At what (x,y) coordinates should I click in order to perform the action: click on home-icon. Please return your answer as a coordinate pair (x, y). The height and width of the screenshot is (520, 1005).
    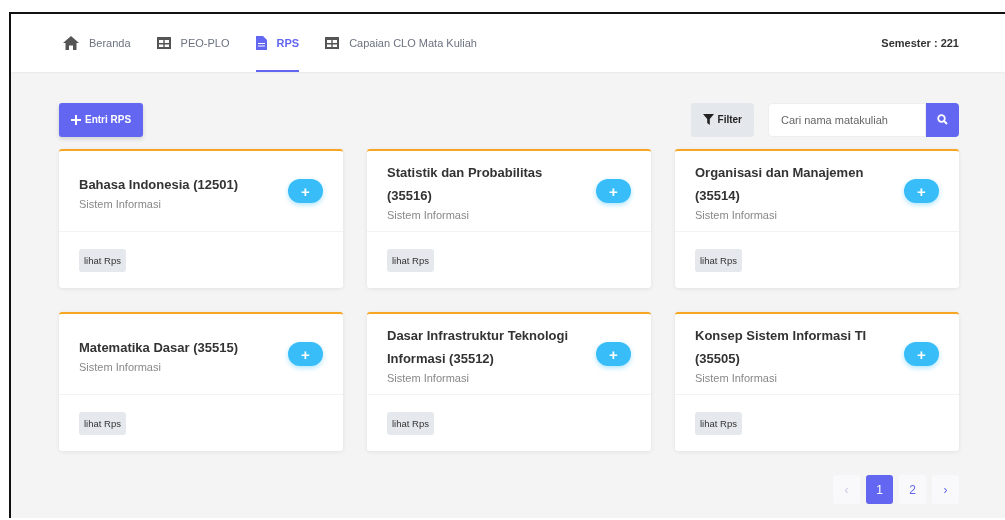
    Looking at the image, I should click on (71, 43).